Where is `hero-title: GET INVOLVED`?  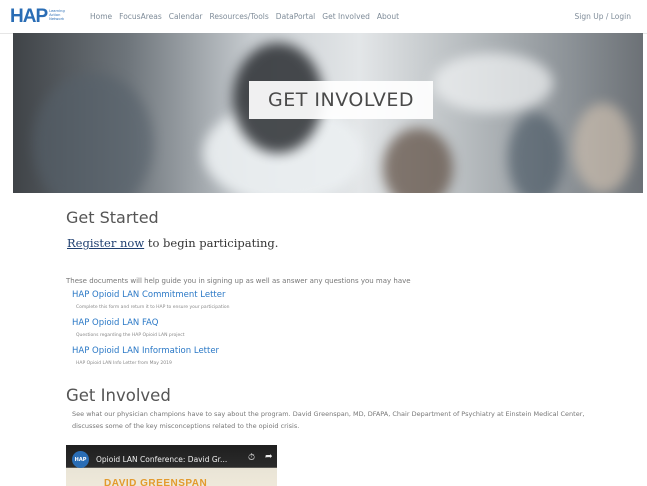
hero-title: GET INVOLVED is located at coordinates (341, 100).